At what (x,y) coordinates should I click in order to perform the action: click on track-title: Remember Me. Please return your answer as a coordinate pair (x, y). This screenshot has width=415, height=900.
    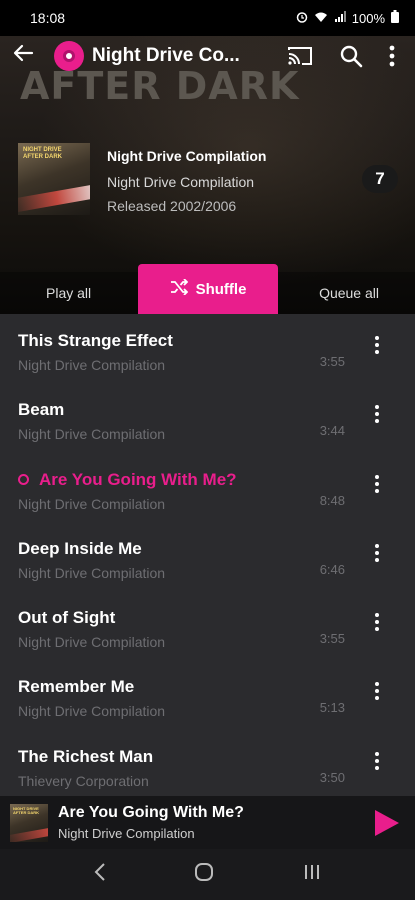
    Looking at the image, I should click on (76, 687).